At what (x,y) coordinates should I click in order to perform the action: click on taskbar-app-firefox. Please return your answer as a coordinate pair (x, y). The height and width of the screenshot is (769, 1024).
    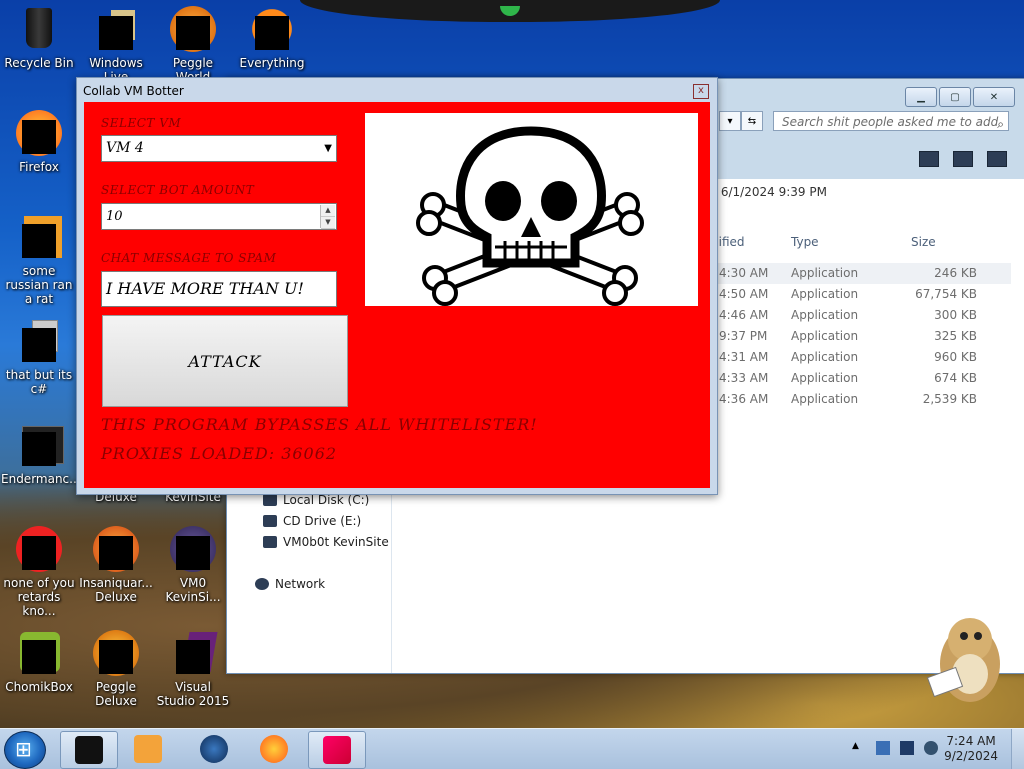
    Looking at the image, I should click on (274, 749).